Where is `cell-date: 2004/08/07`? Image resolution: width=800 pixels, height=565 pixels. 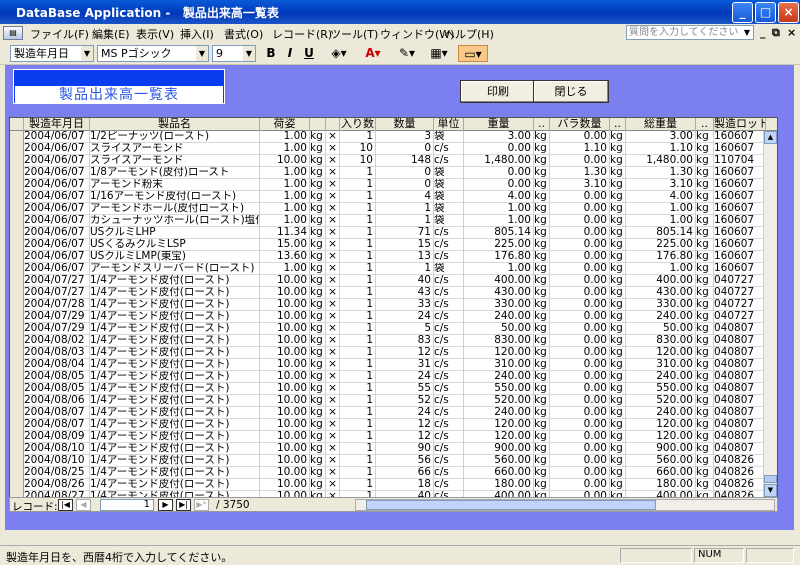 cell-date: 2004/08/07 is located at coordinates (57, 413).